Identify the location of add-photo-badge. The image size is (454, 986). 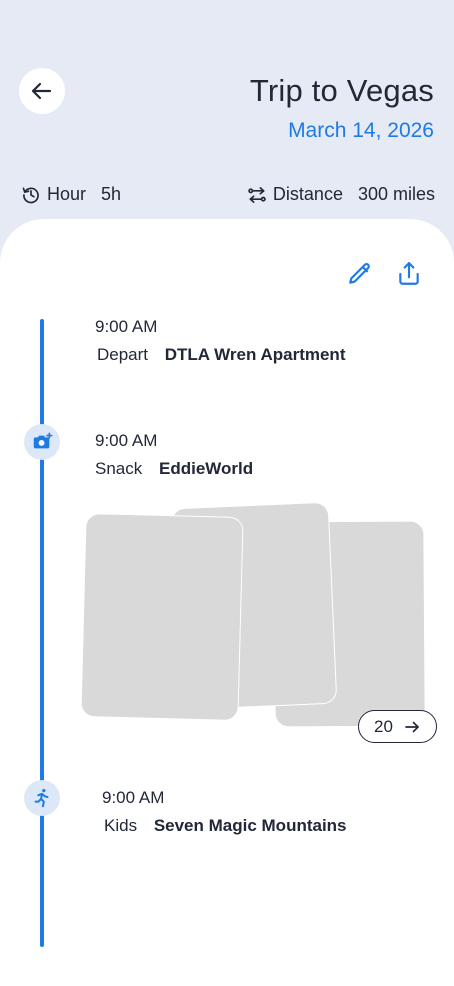
(42, 442).